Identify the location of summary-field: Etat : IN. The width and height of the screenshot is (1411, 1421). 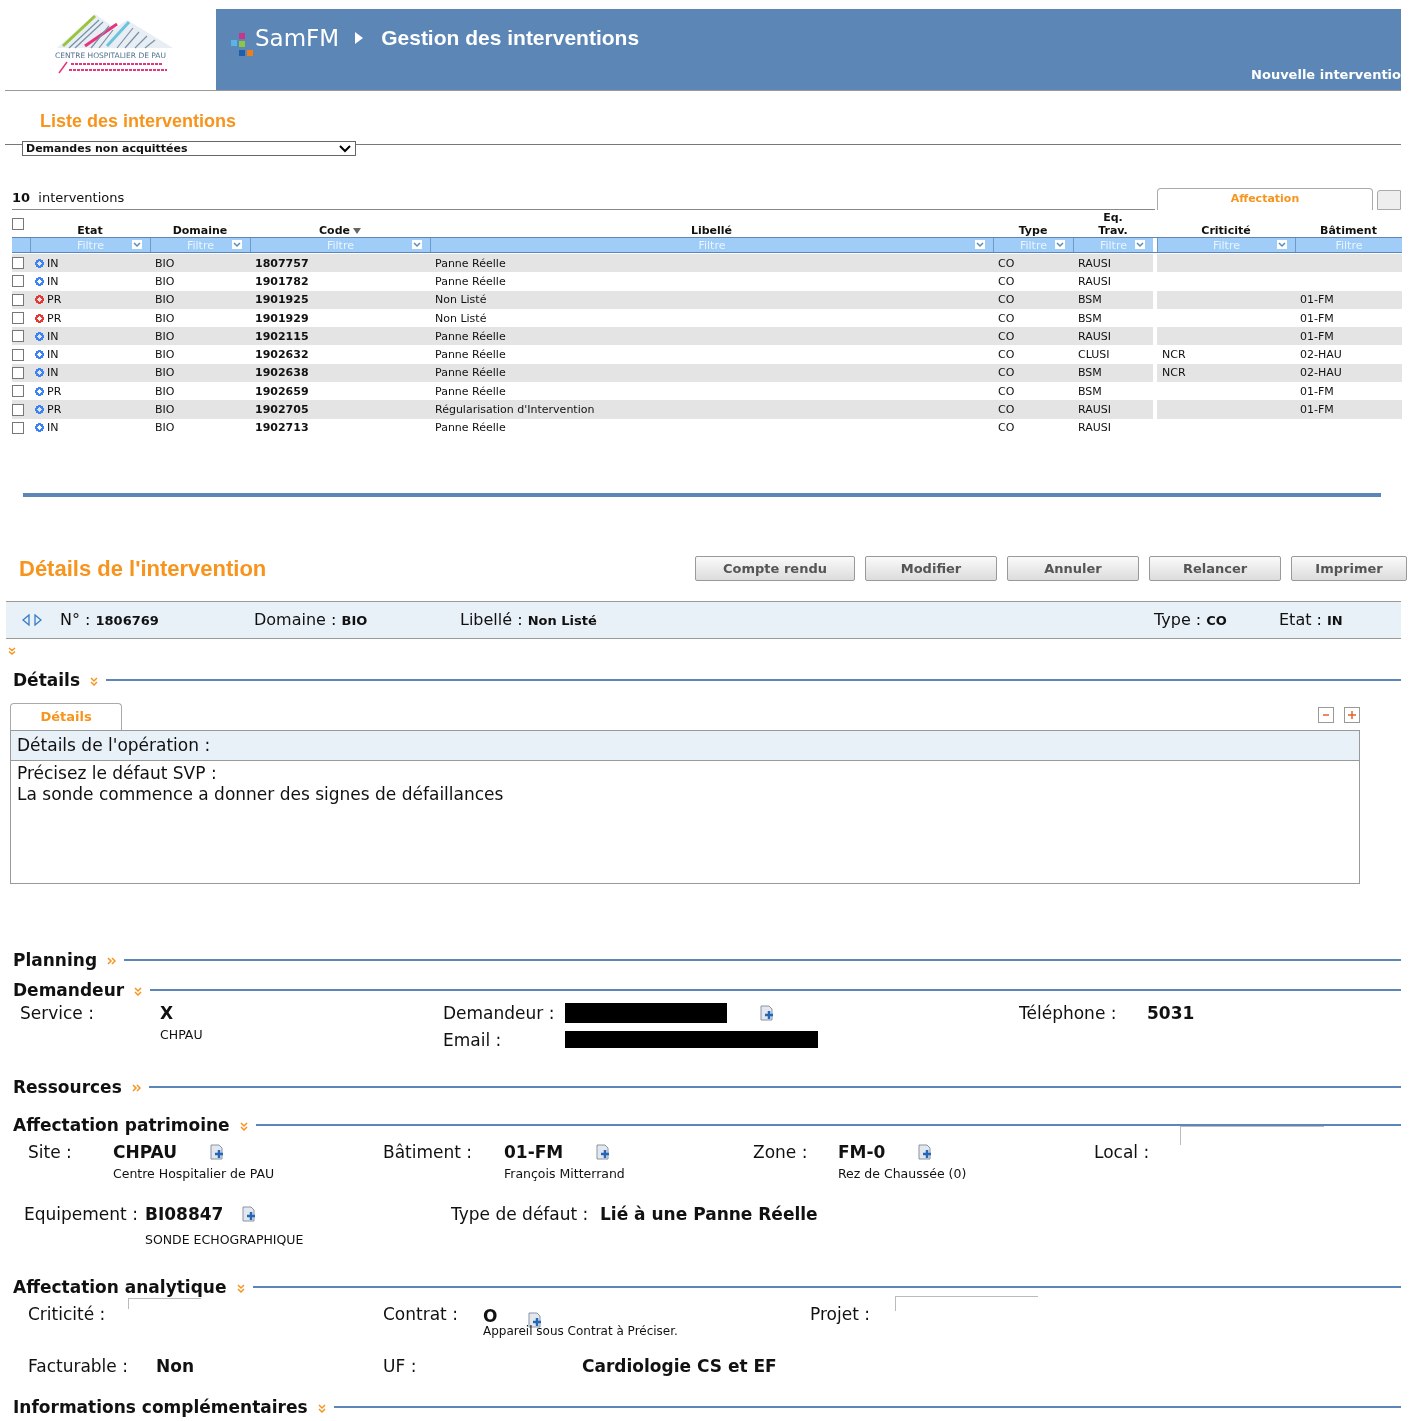
(1340, 620).